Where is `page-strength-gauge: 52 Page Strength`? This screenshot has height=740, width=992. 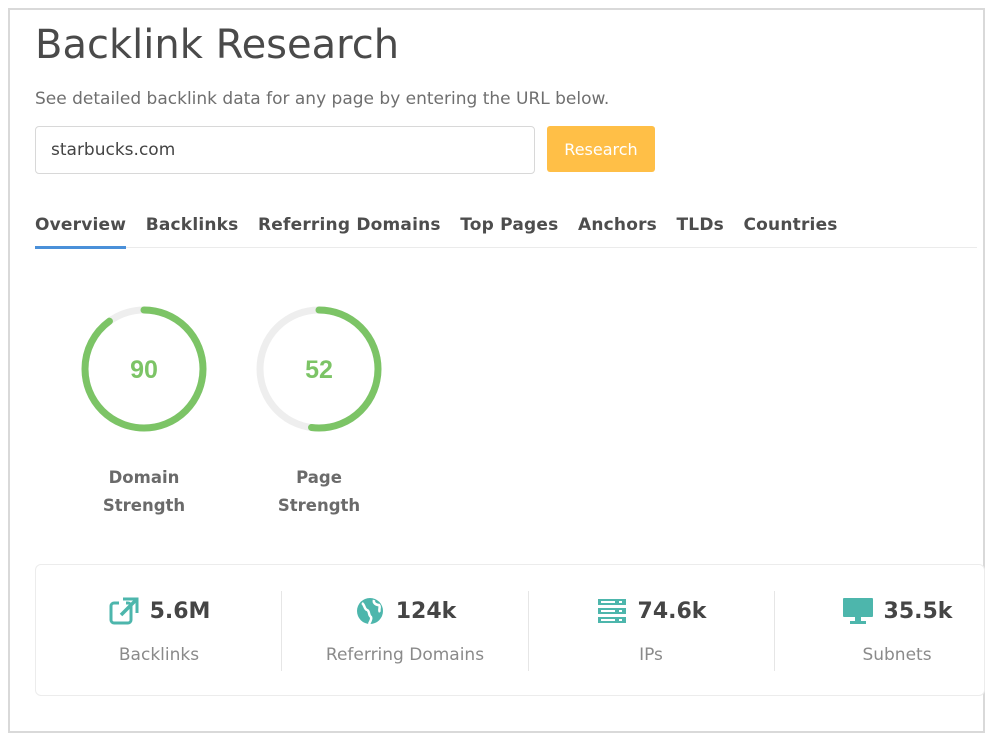
page-strength-gauge: 52 Page Strength is located at coordinates (319, 412).